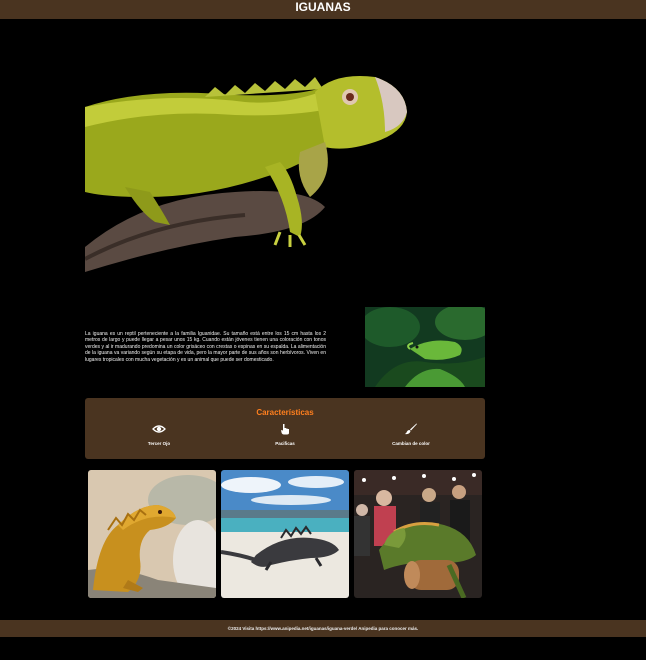 Image resolution: width=646 pixels, height=660 pixels. Describe the element at coordinates (425, 347) in the screenshot. I see `juvenile-iguana-image` at that location.